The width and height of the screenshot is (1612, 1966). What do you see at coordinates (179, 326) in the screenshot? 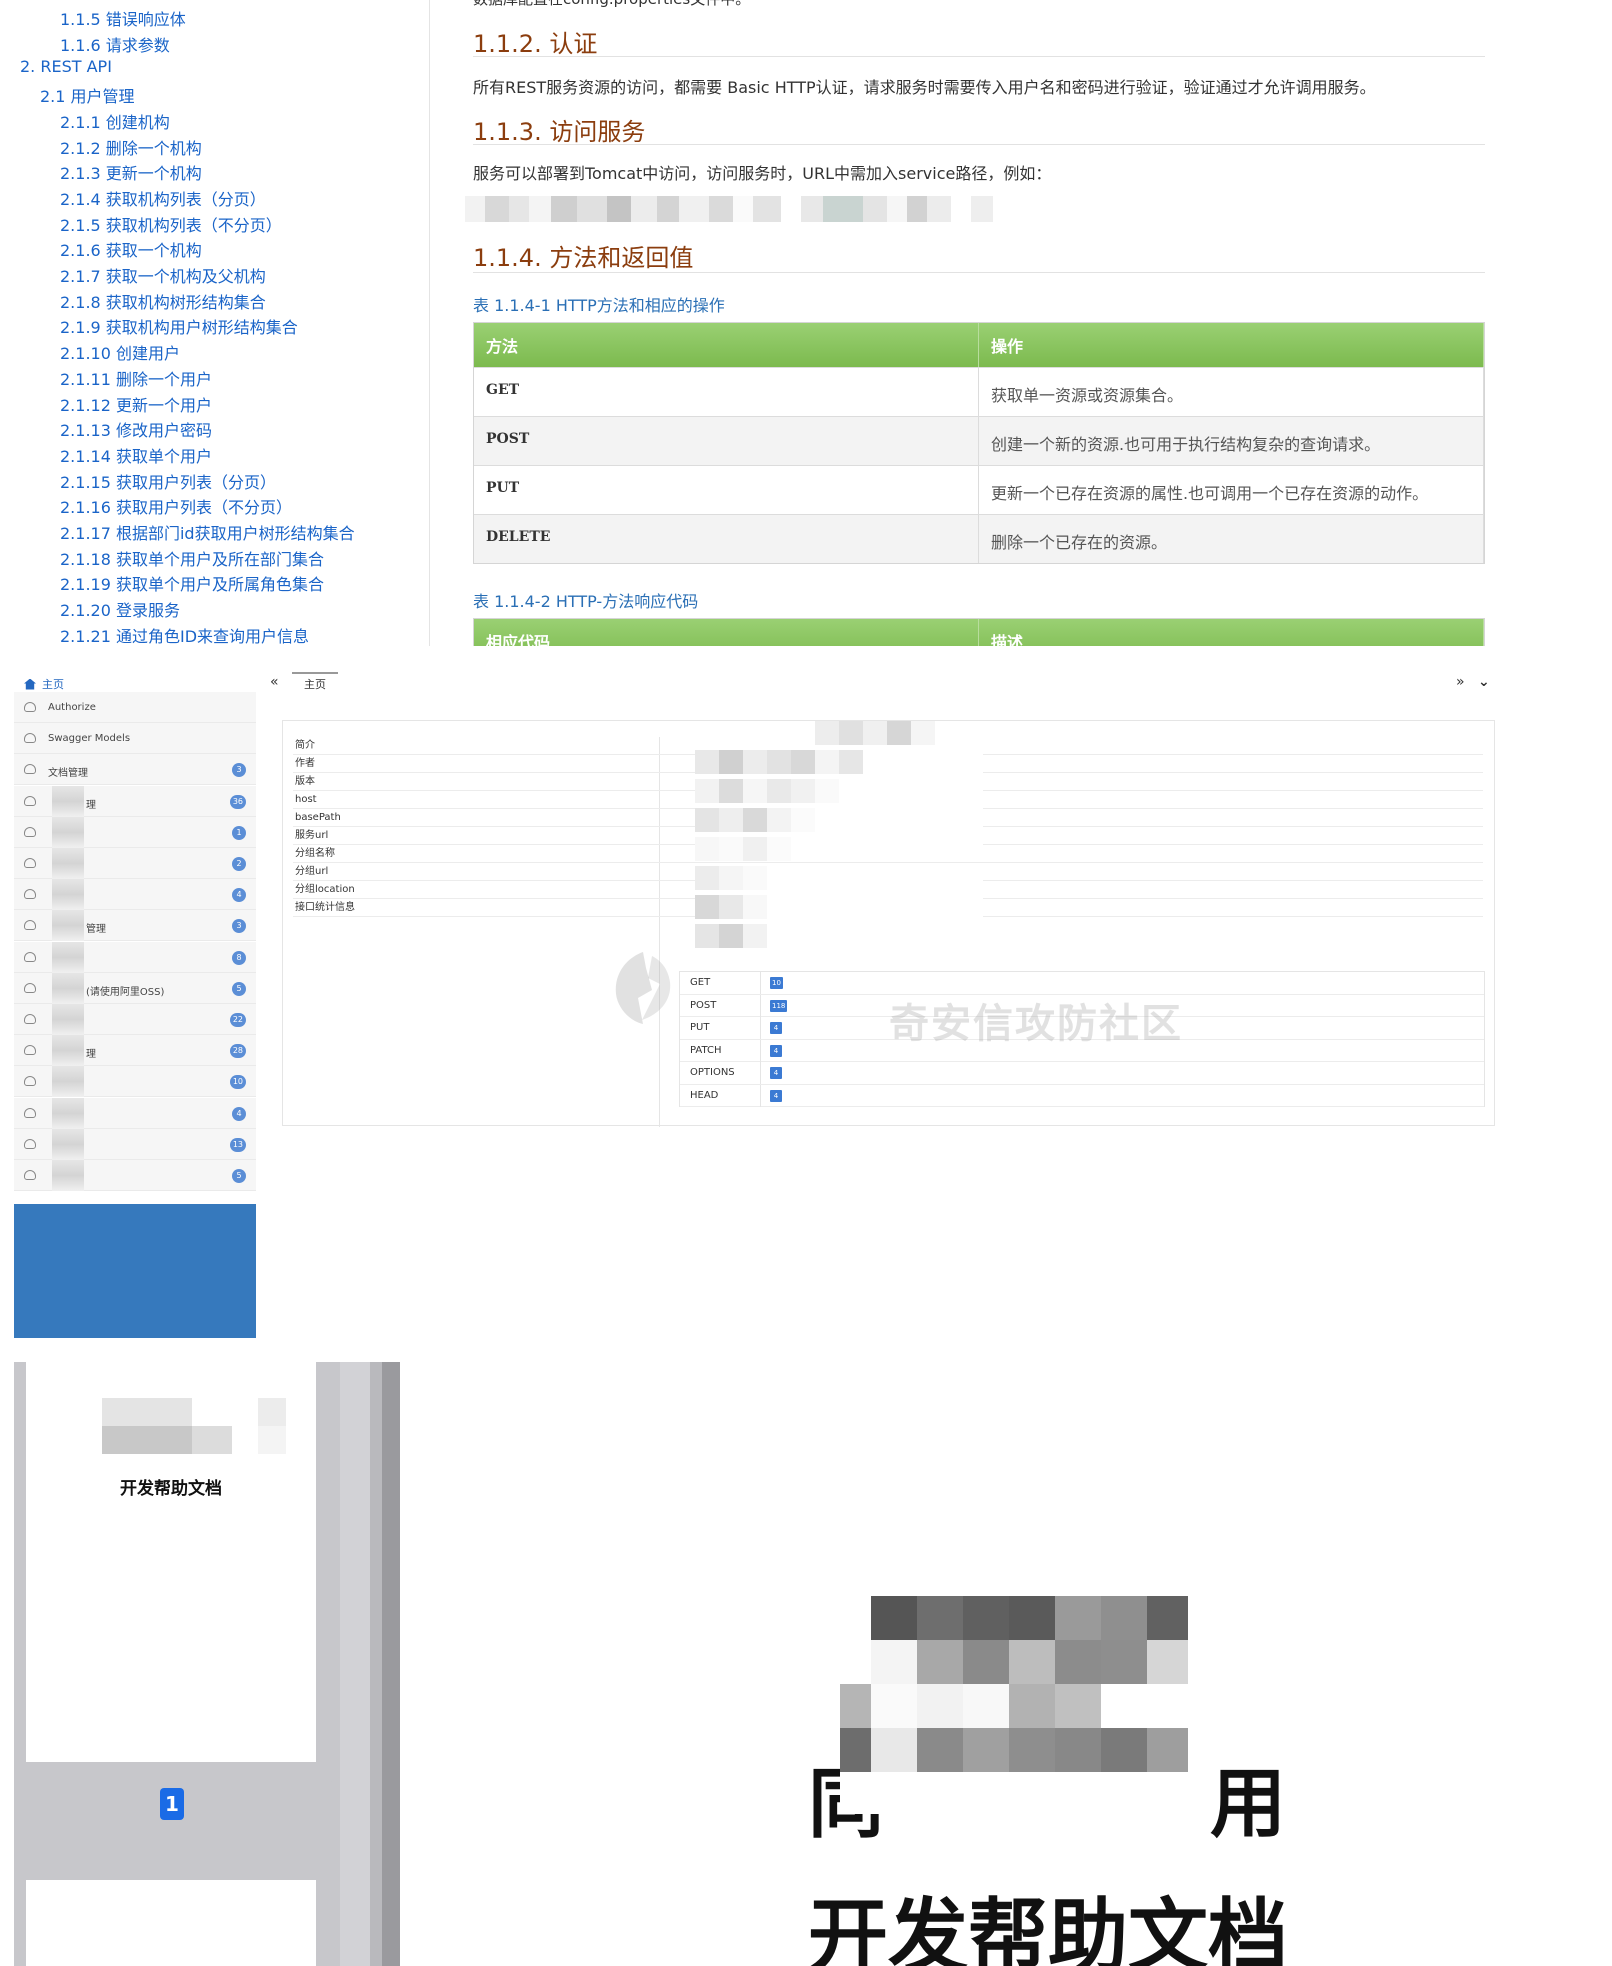
I see `toc-link: 2.1.9 获取机构用户树形结构集合` at bounding box center [179, 326].